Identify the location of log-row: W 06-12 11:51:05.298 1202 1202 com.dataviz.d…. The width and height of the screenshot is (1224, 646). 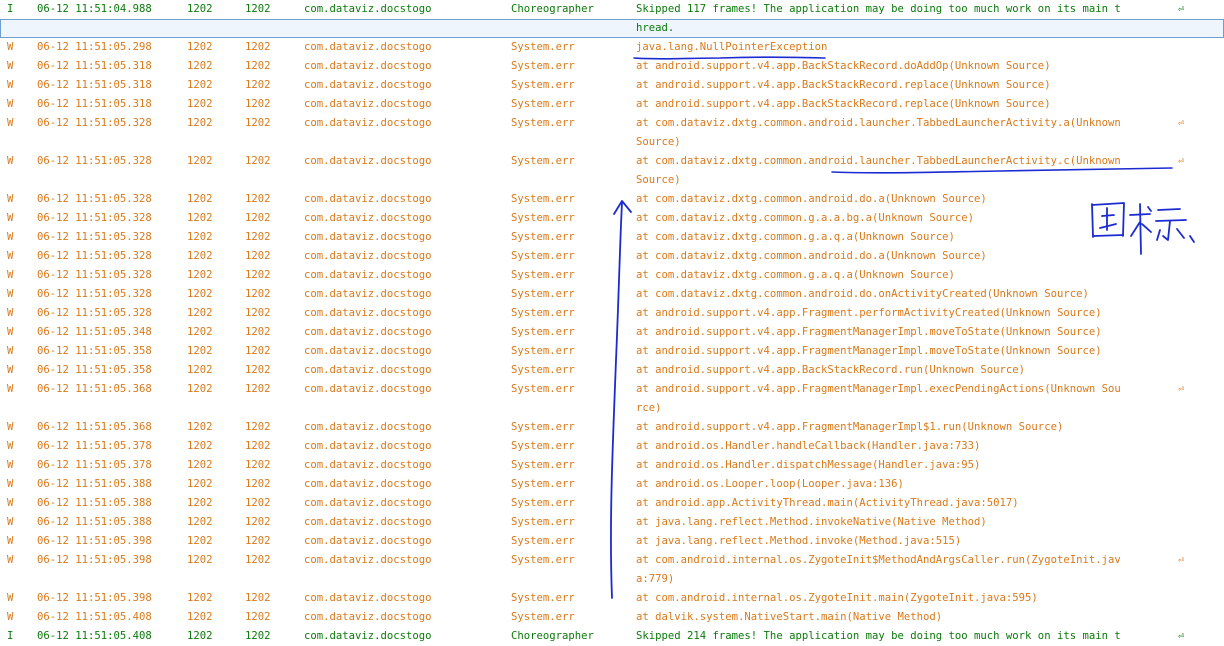
(612, 47).